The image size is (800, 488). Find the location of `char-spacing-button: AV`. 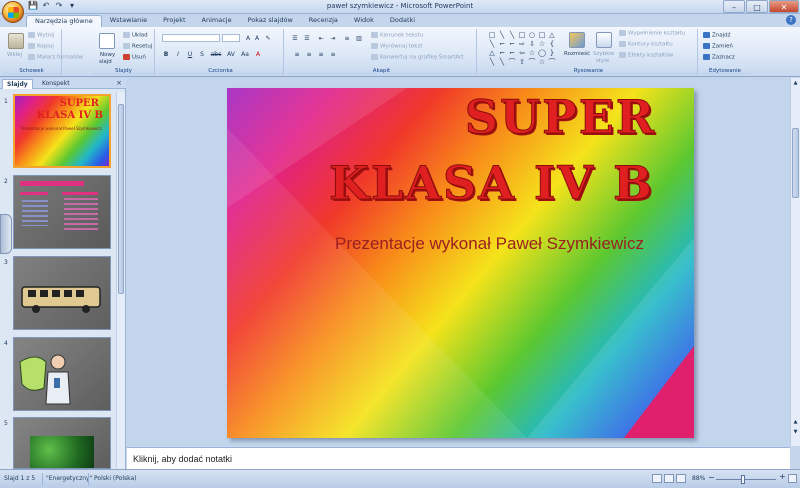

char-spacing-button: AV is located at coordinates (231, 54).